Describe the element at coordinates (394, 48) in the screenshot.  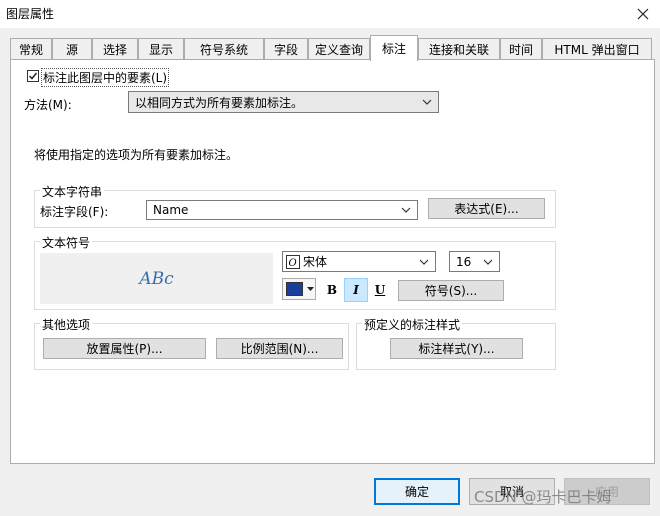
I see `tab-labels: 标注` at that location.